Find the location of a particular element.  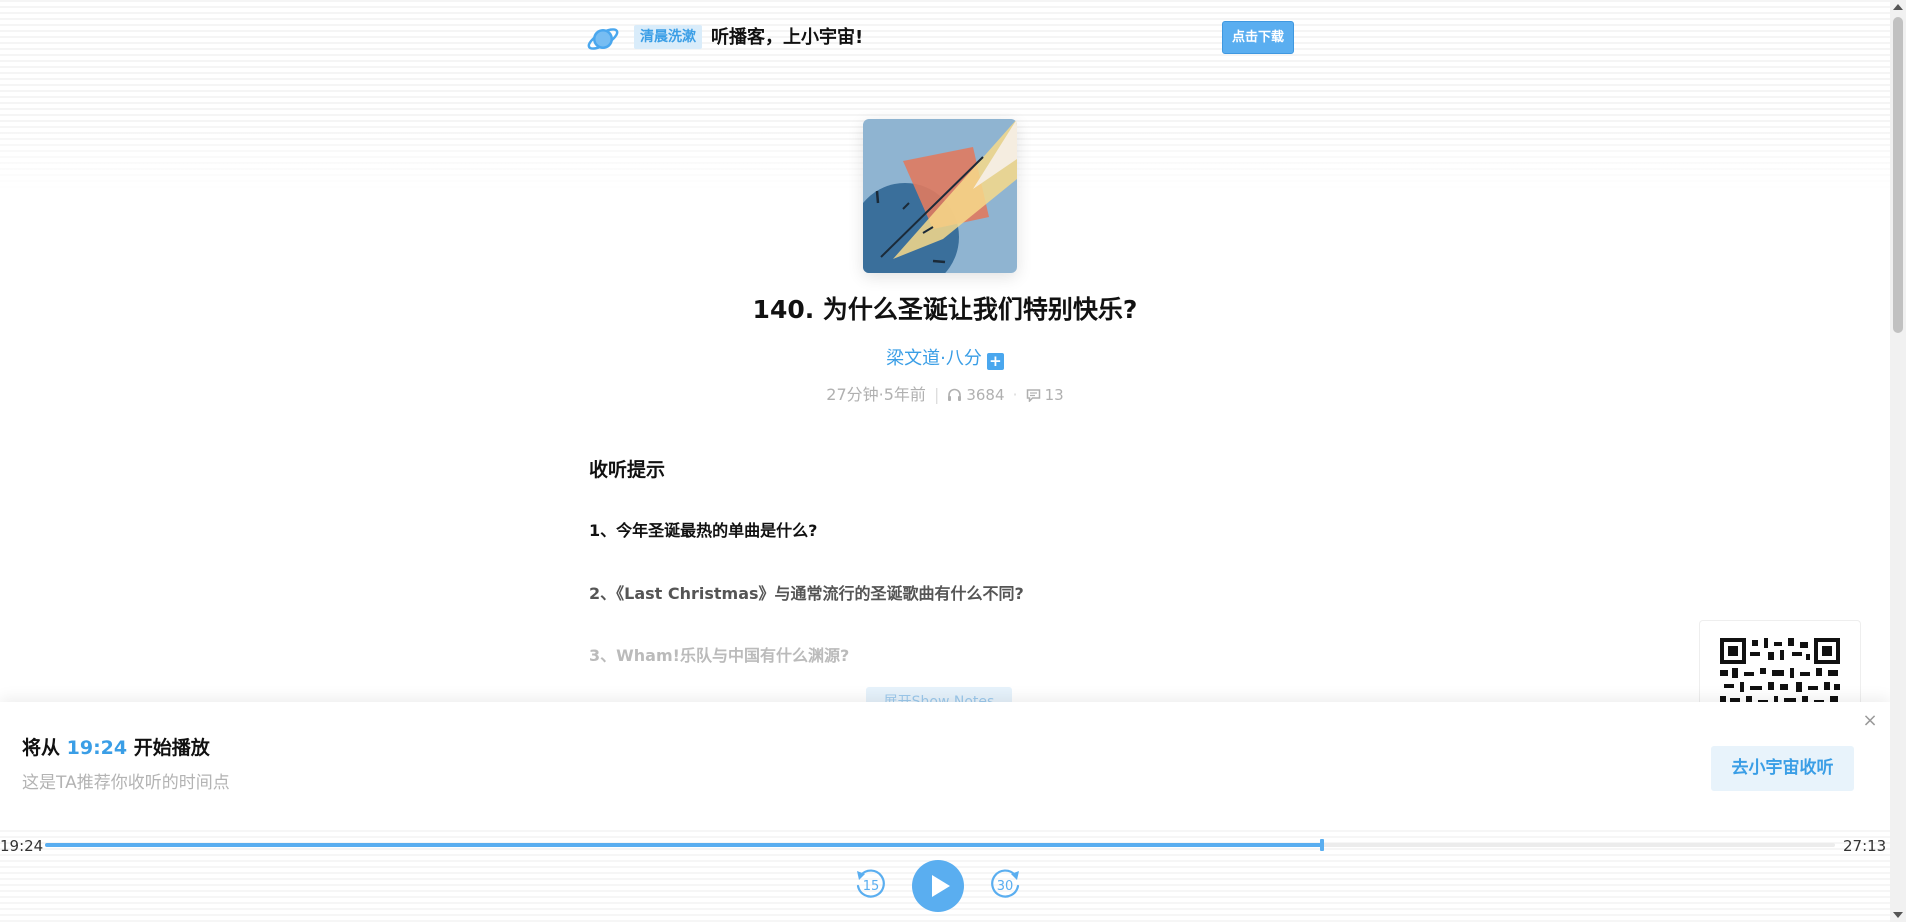

scroll-up-arrow-icon is located at coordinates (1898, 7).